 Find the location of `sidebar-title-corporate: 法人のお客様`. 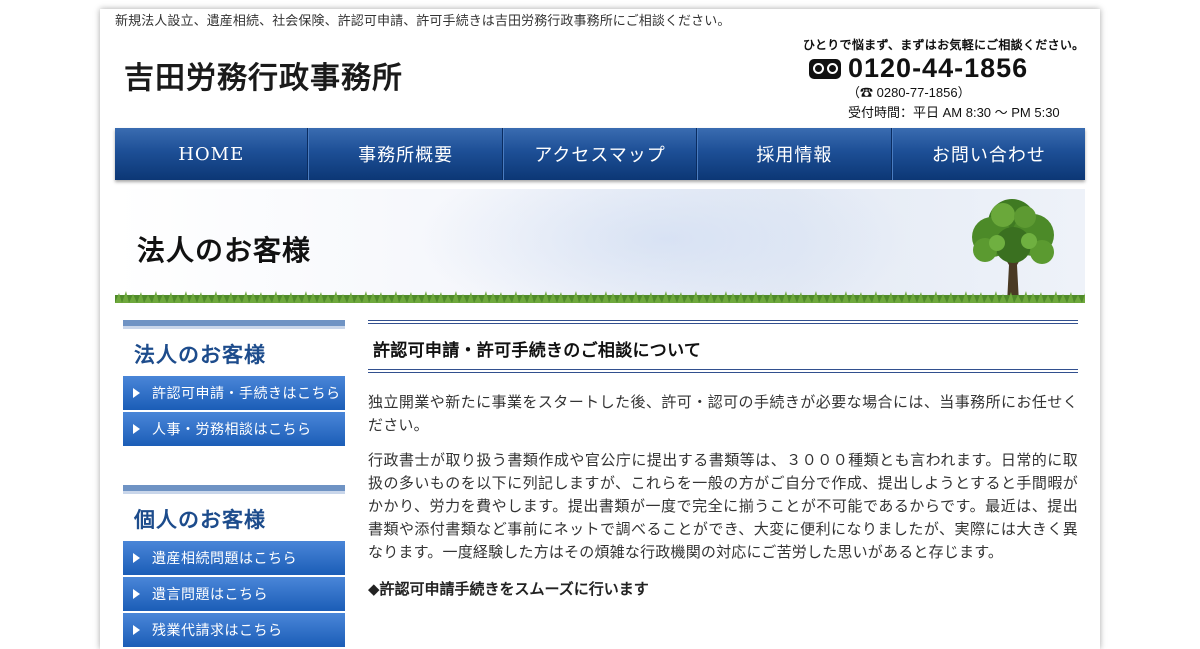

sidebar-title-corporate: 法人のお客様 is located at coordinates (200, 354).